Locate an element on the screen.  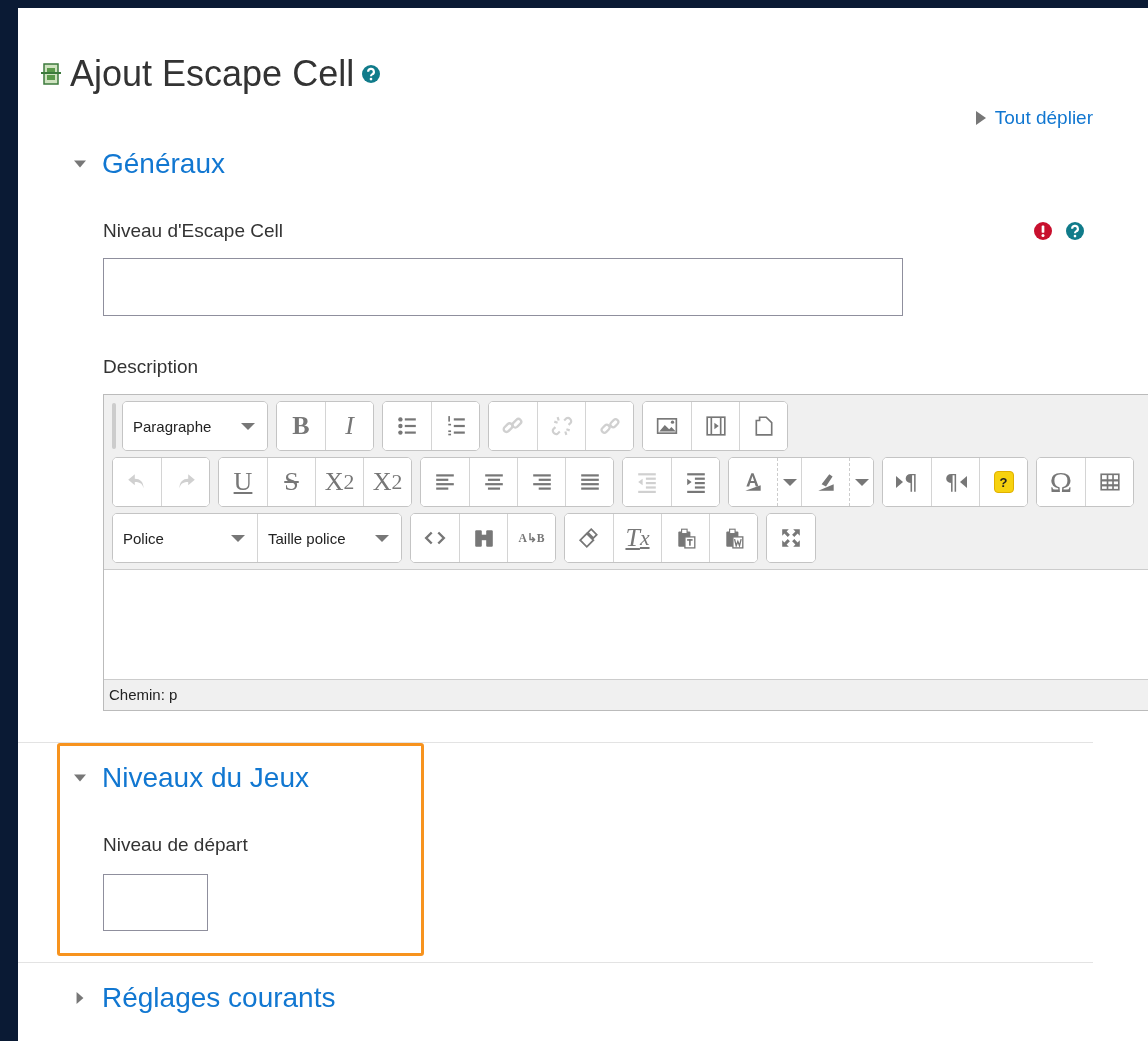
justify-icon is located at coordinates (589, 482).